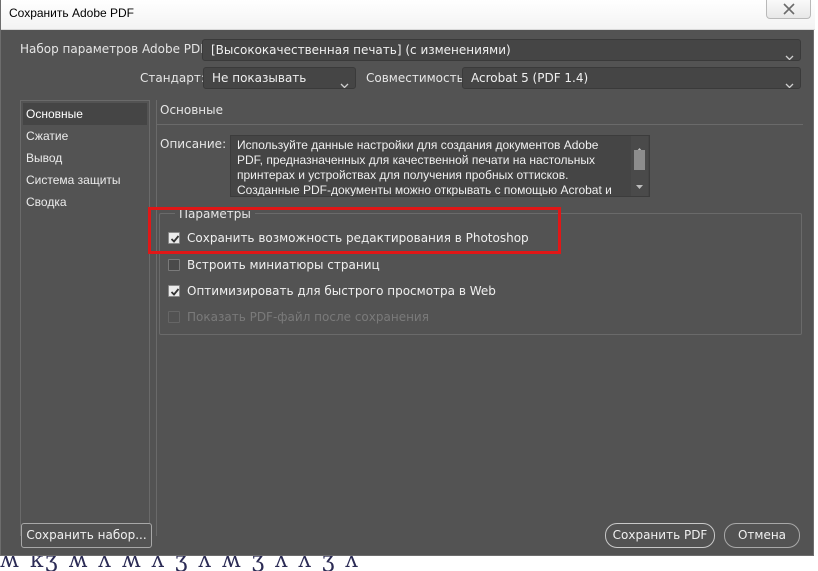 The height and width of the screenshot is (571, 818). I want to click on standard-label: Стандарт:, so click(172, 78).